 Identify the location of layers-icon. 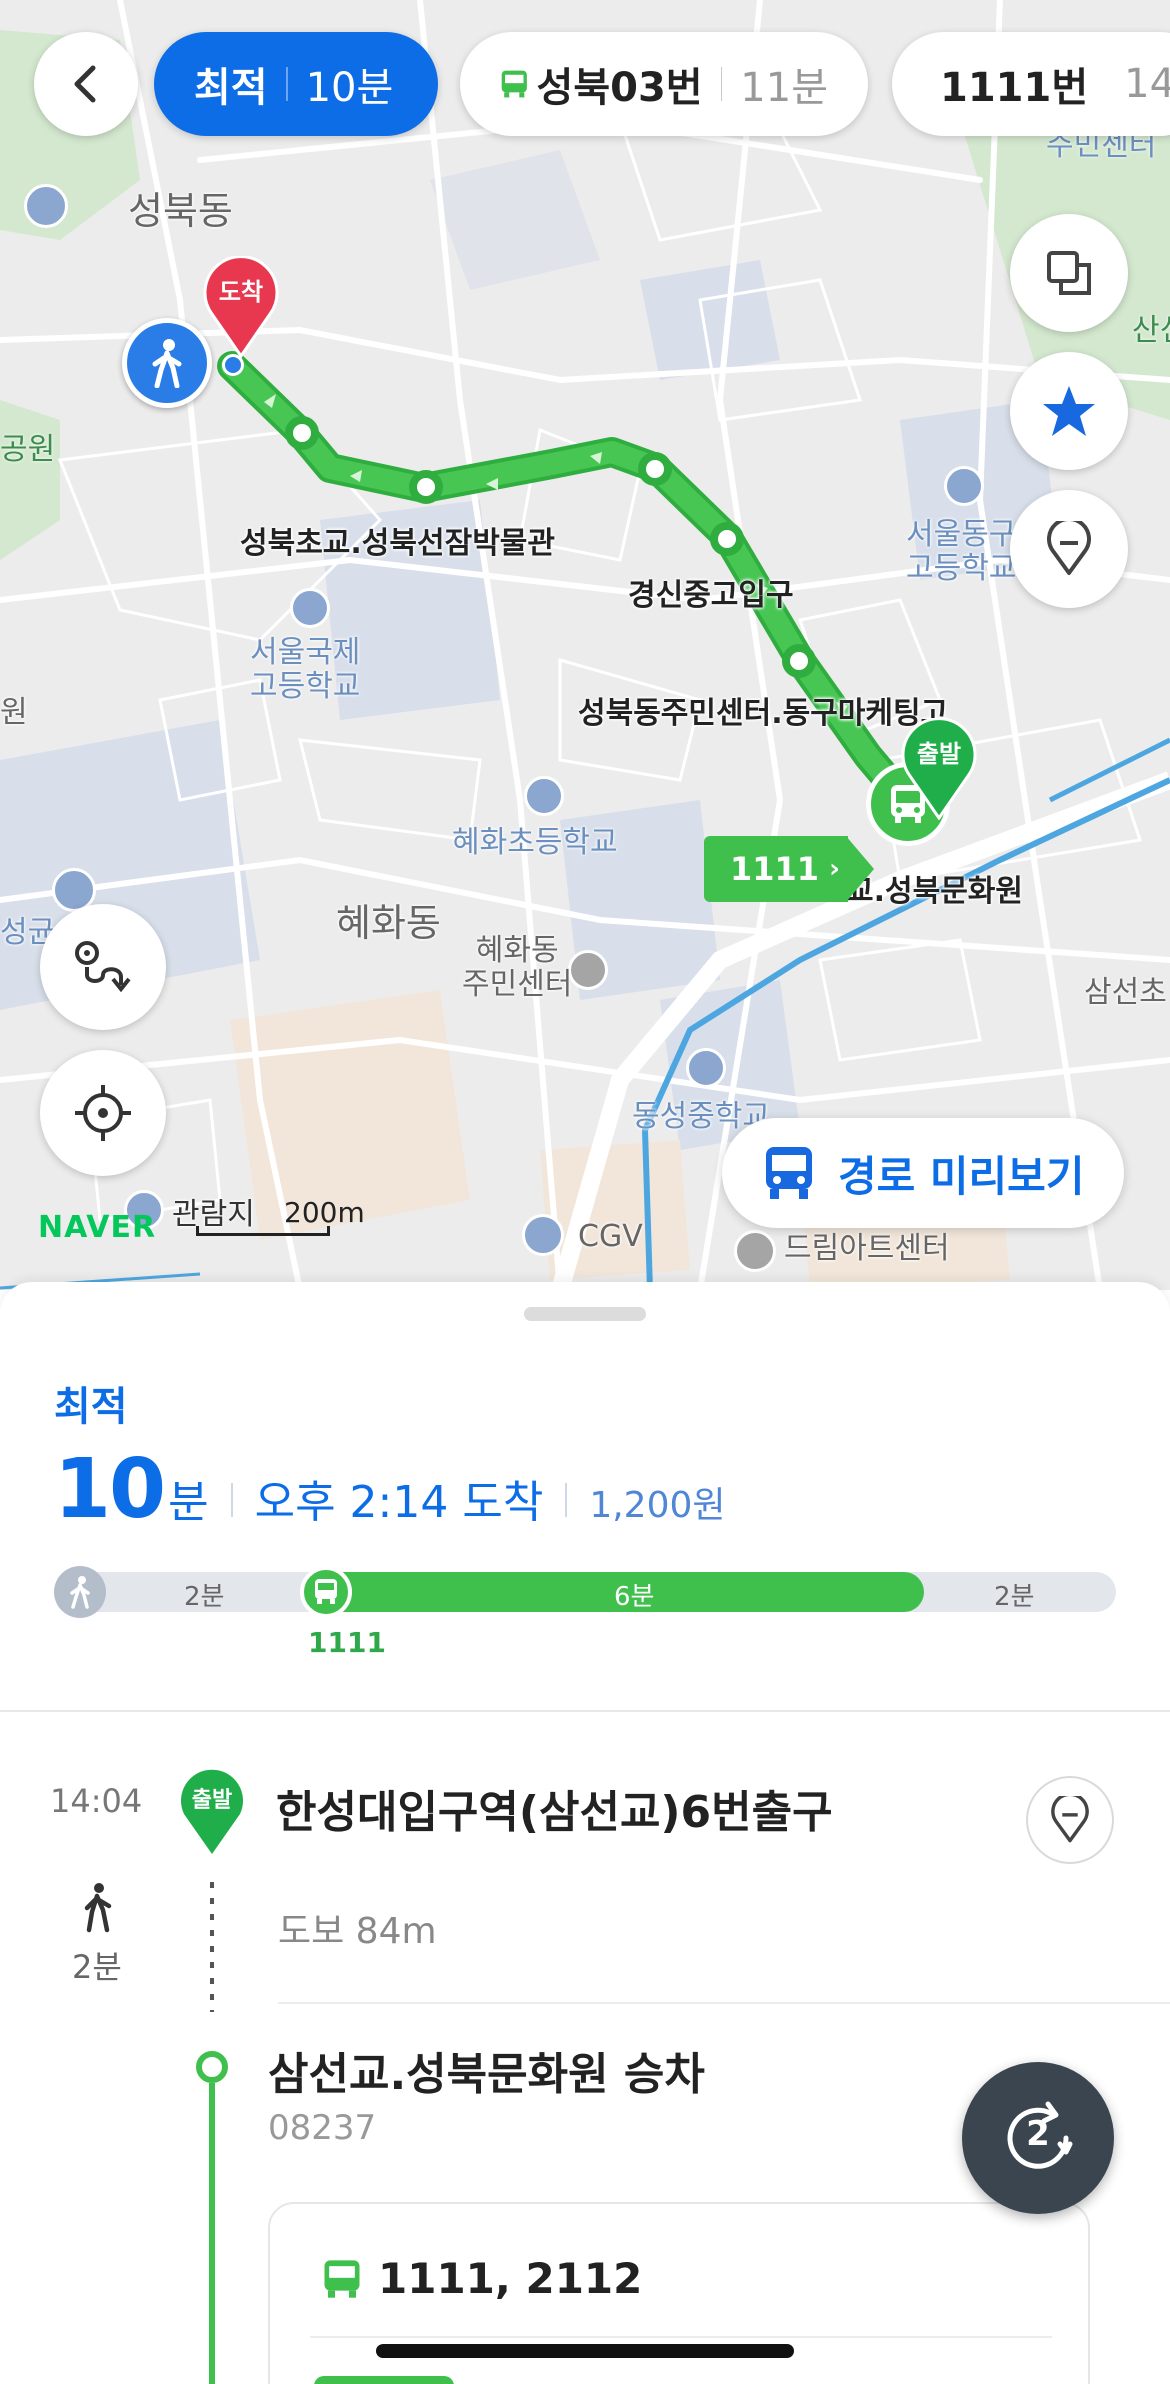
(1069, 273).